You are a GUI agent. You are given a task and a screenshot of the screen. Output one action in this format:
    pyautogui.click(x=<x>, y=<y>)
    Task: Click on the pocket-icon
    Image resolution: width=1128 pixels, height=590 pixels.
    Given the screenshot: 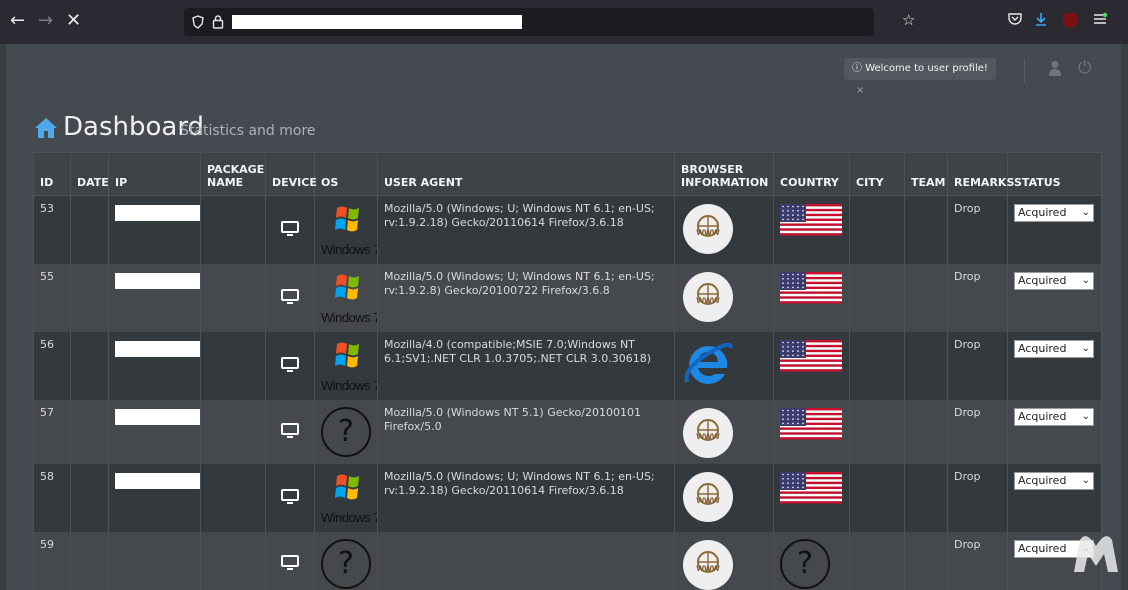 What is the action you would take?
    pyautogui.click(x=1015, y=19)
    